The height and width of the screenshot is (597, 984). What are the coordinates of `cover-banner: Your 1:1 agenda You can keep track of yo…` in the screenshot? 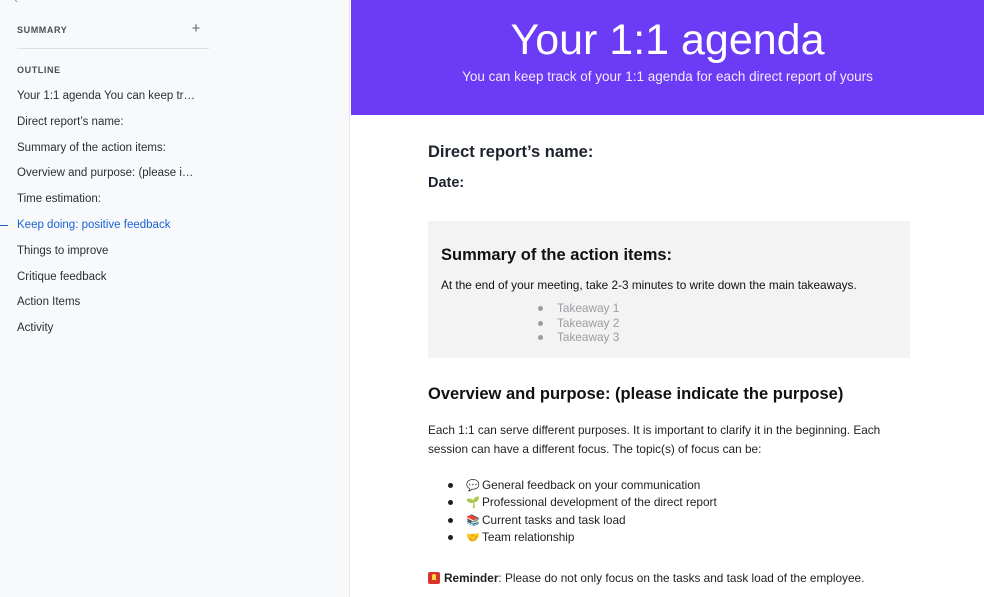 It's located at (667, 57).